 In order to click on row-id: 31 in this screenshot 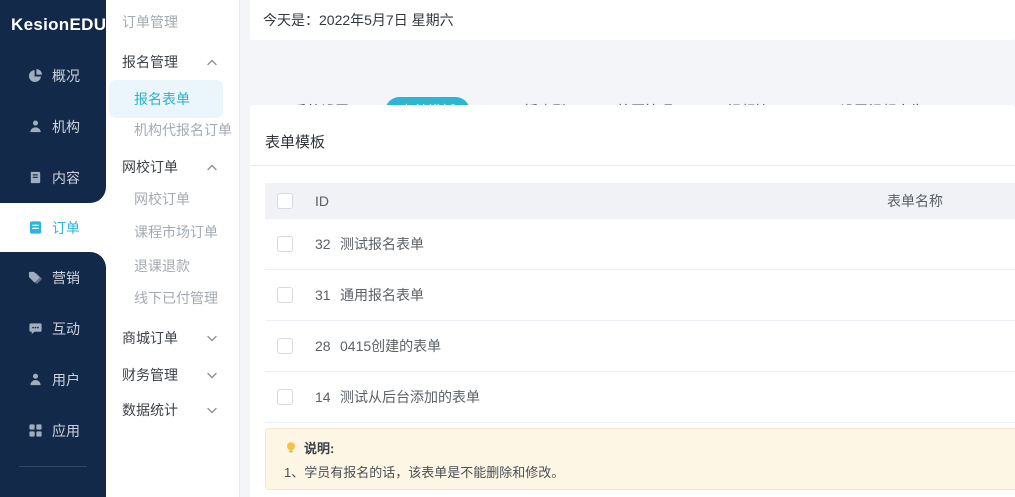, I will do `click(323, 295)`.